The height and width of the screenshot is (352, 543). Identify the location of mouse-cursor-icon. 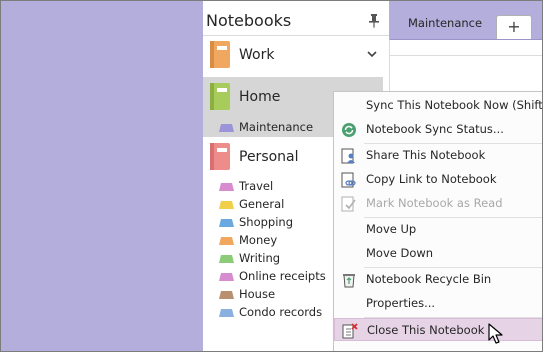
(495, 333).